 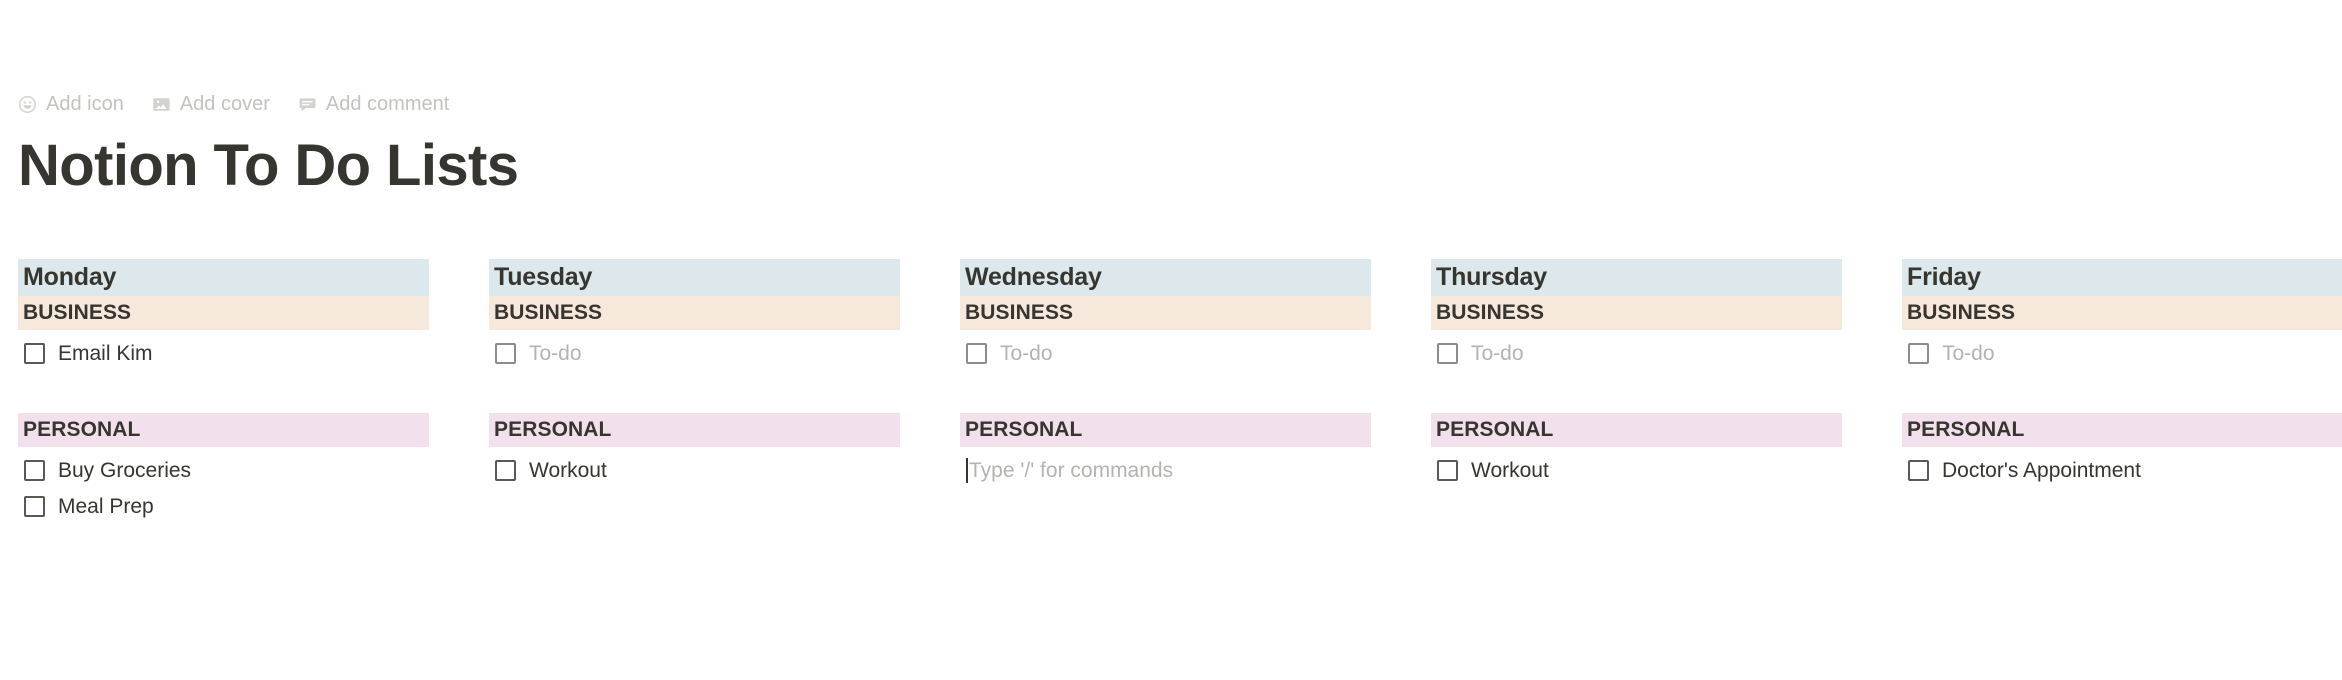 What do you see at coordinates (694, 312) in the screenshot?
I see `business-header-tuesday: BUSINESS` at bounding box center [694, 312].